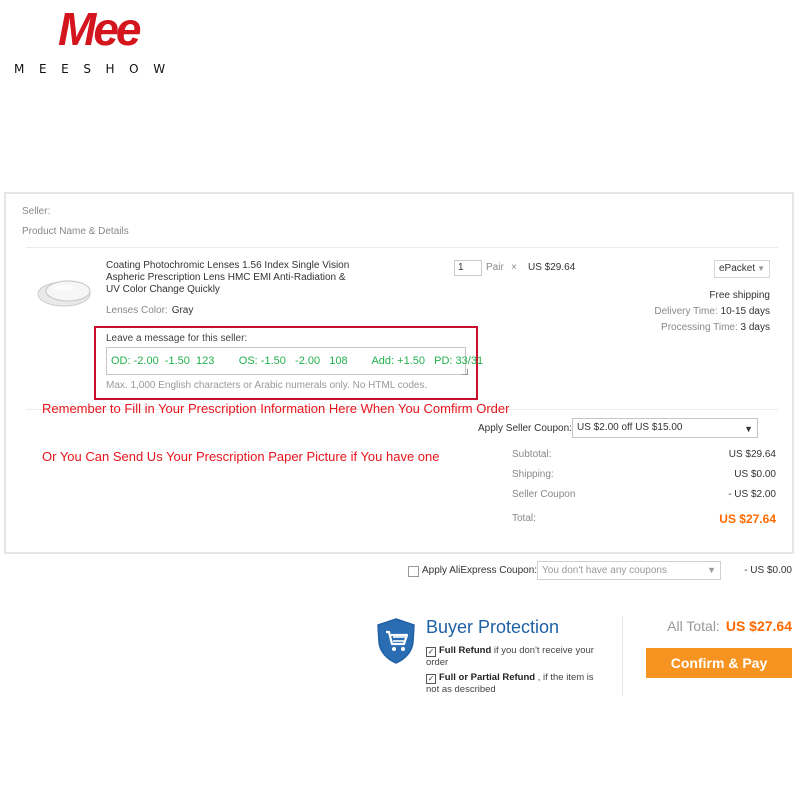 The image size is (800, 800). What do you see at coordinates (514, 267) in the screenshot?
I see `times-sign: ×` at bounding box center [514, 267].